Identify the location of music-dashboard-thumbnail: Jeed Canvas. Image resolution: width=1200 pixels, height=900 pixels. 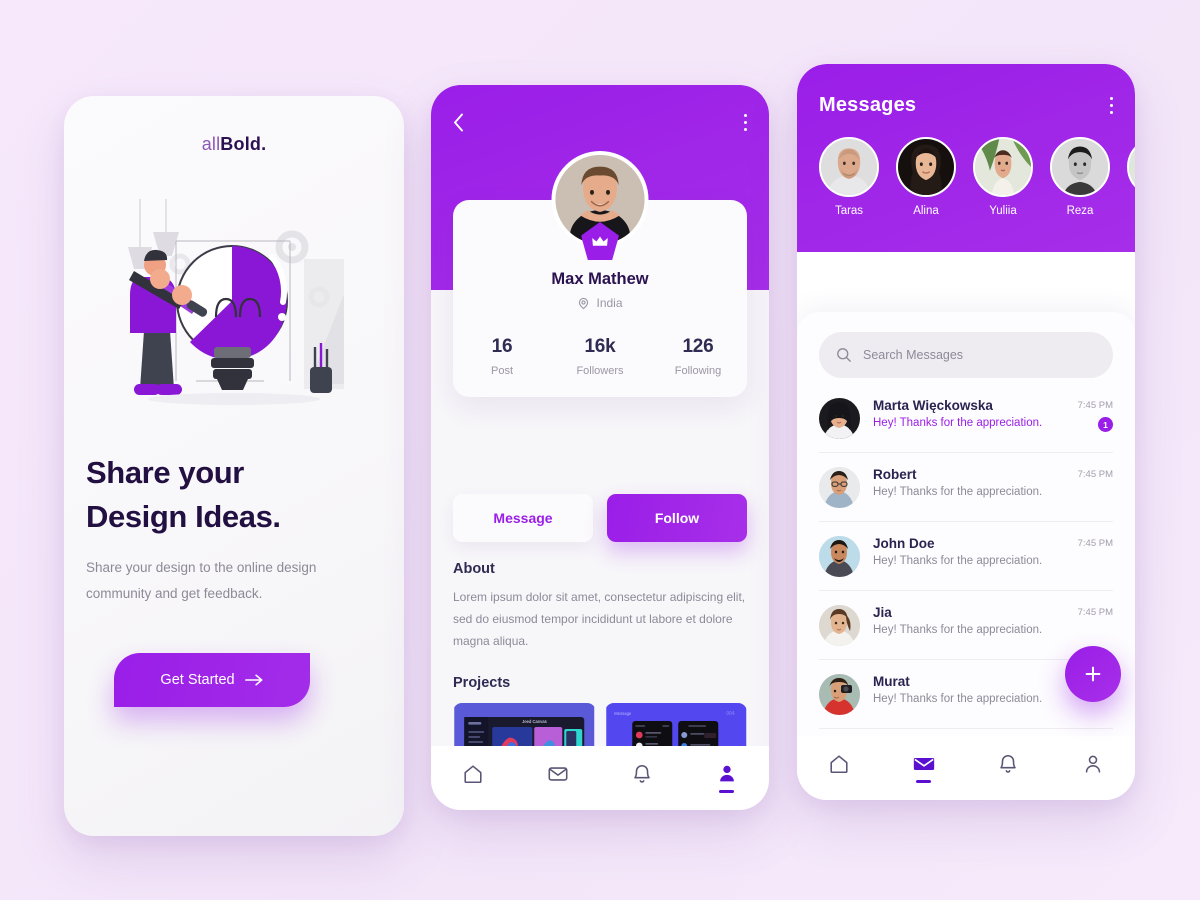
(524, 724).